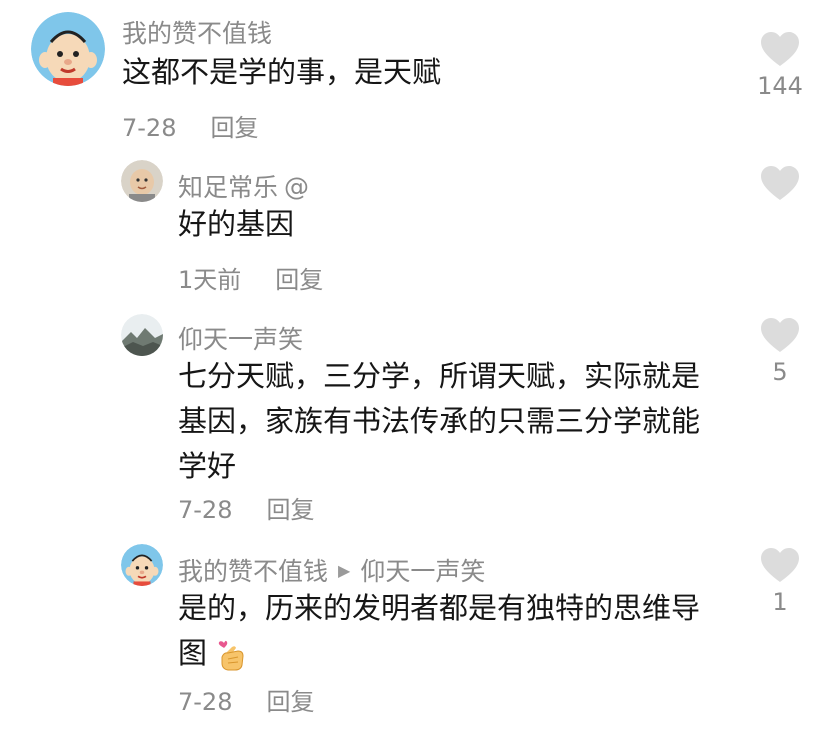 This screenshot has height=729, width=828. What do you see at coordinates (331, 570) in the screenshot?
I see `comment-author: 我的赞不值钱 ▶ 仰天一声笑` at bounding box center [331, 570].